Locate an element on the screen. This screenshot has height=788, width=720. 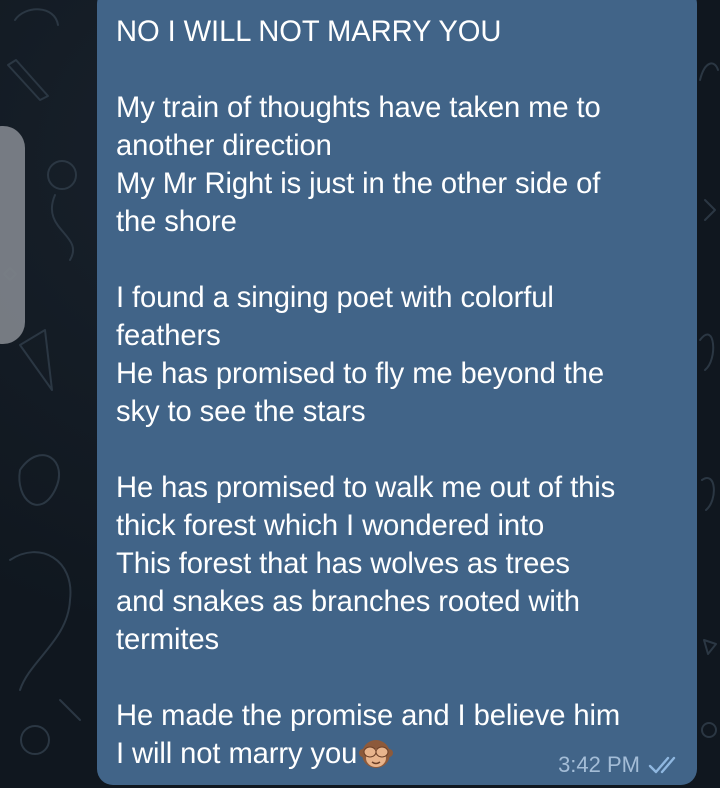
previous-message-bubble is located at coordinates (12, 235).